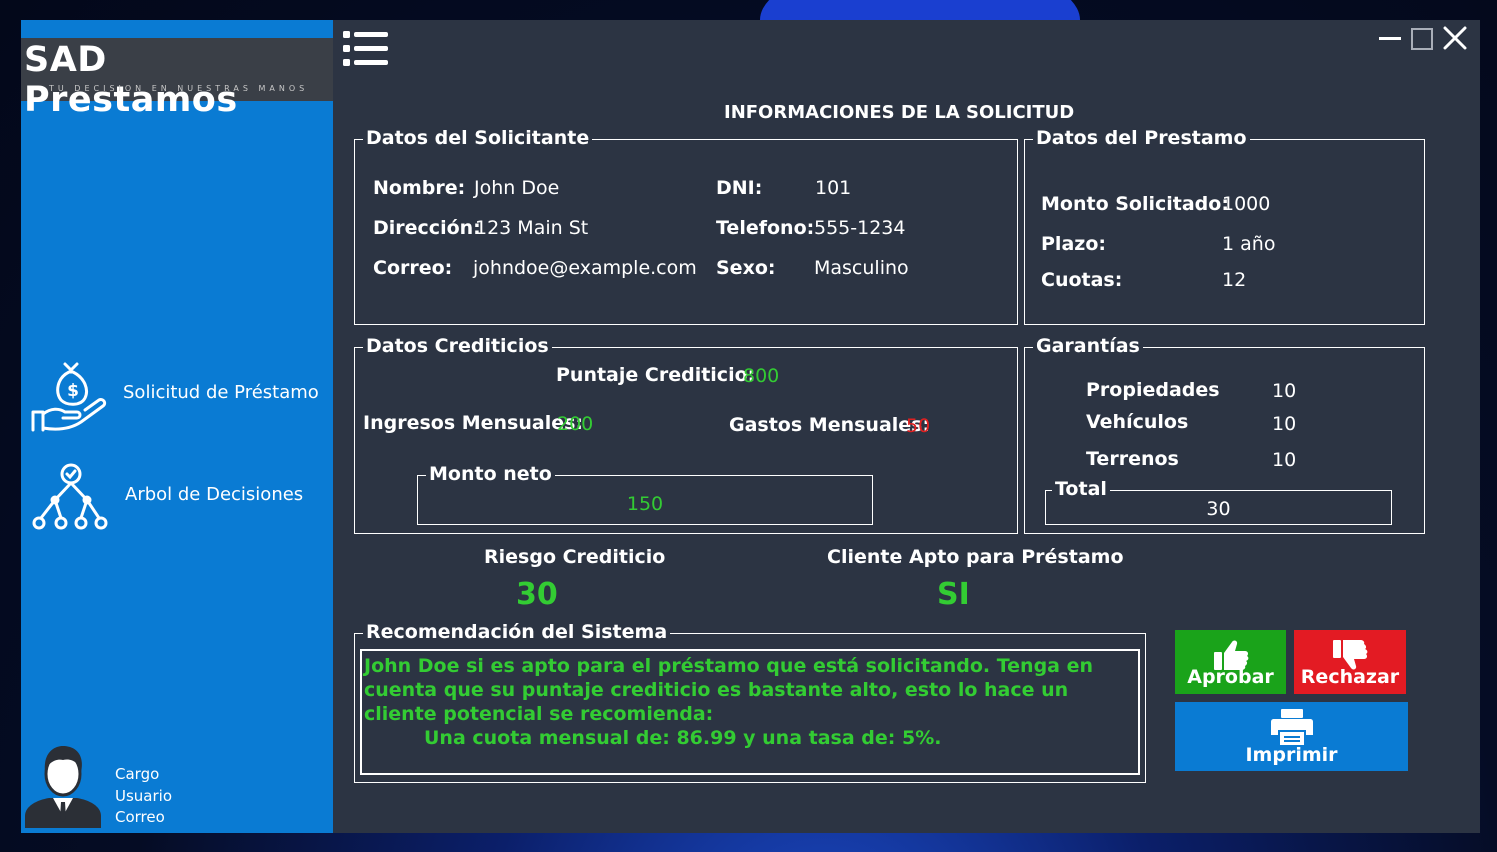 The height and width of the screenshot is (852, 1497). What do you see at coordinates (63, 787) in the screenshot?
I see `user-avatar-icon` at bounding box center [63, 787].